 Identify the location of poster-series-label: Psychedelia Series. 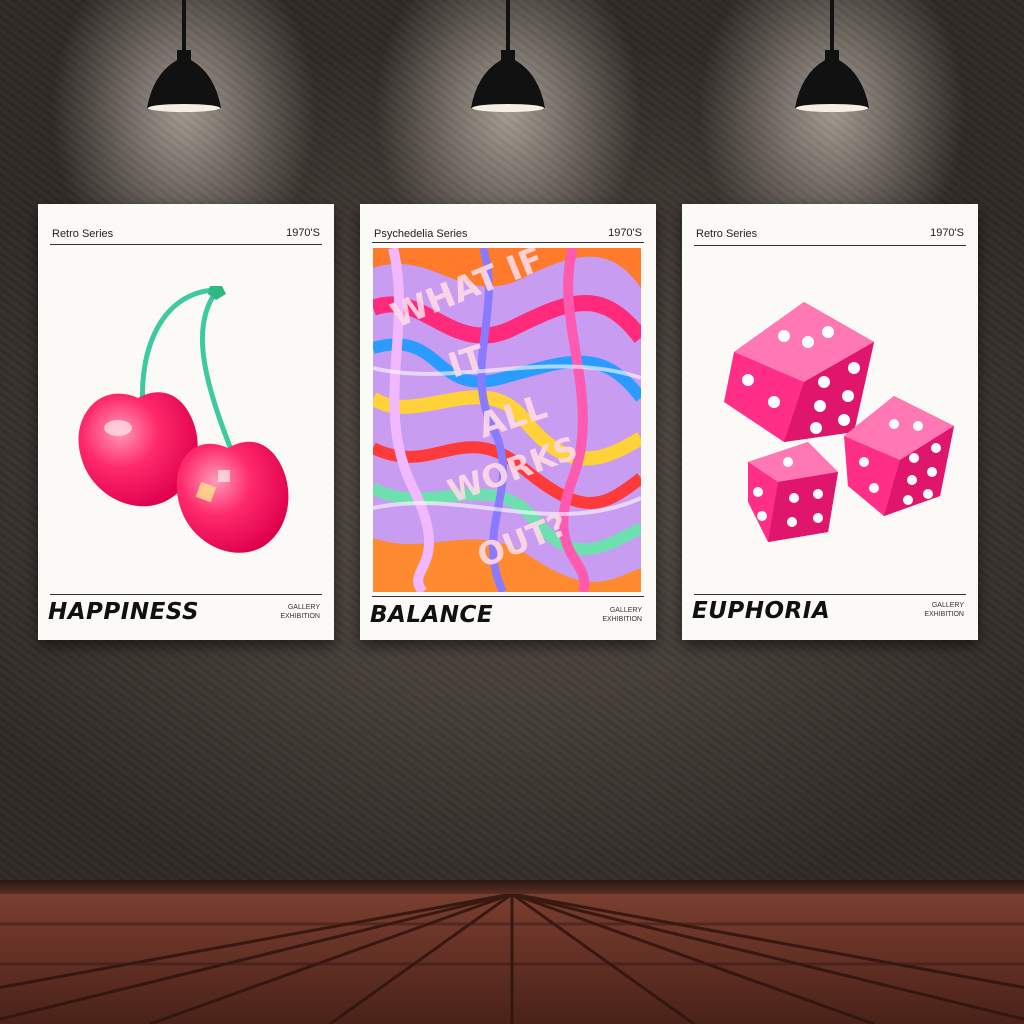
(421, 234).